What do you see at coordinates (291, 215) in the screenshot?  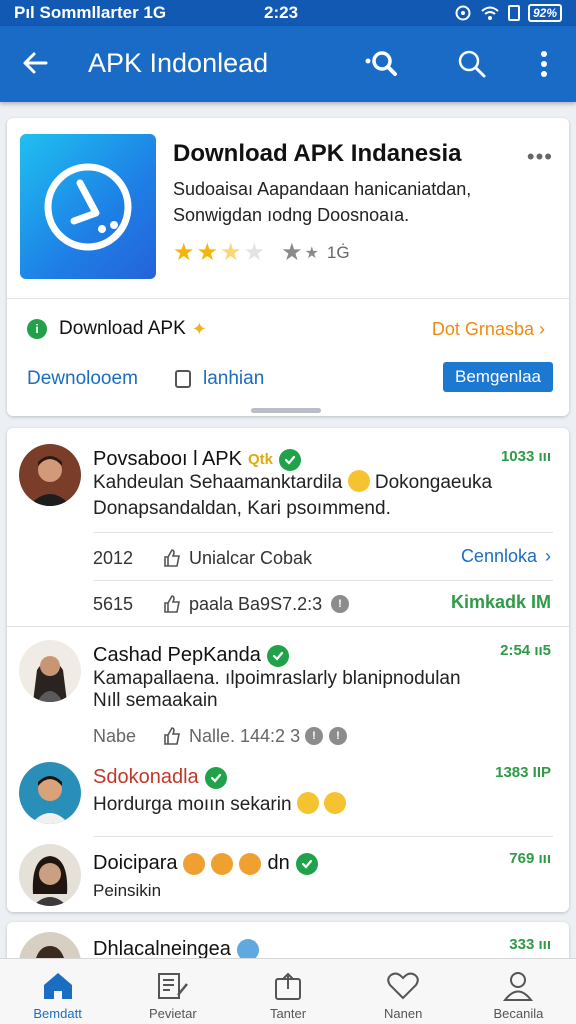 I see `description-line-2: Sonwigdan ıodng Doosnoaıa.` at bounding box center [291, 215].